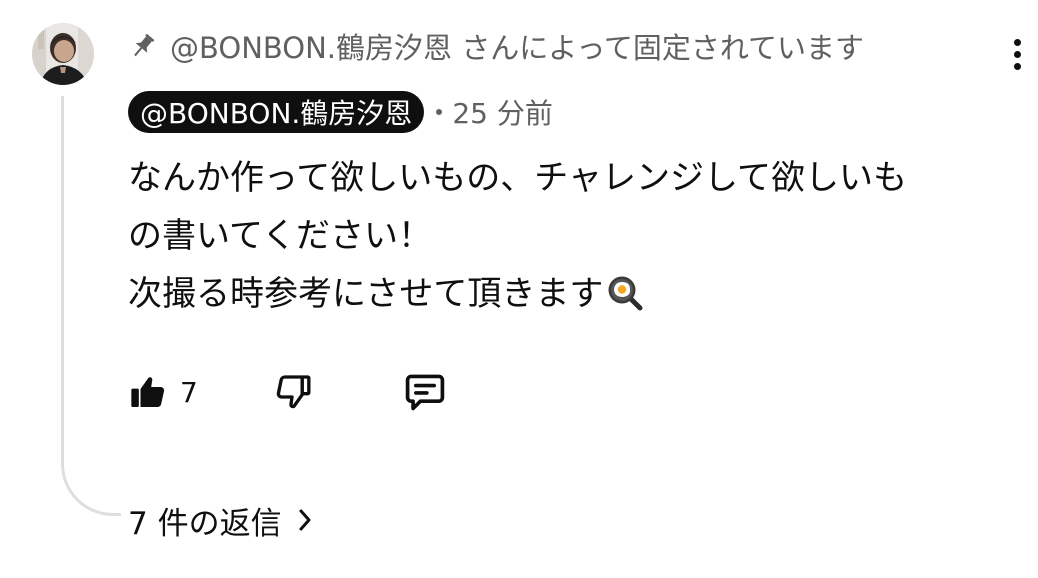 Image resolution: width=1038 pixels, height=578 pixels. Describe the element at coordinates (205, 523) in the screenshot. I see `replies-label: 7 件の返信` at that location.